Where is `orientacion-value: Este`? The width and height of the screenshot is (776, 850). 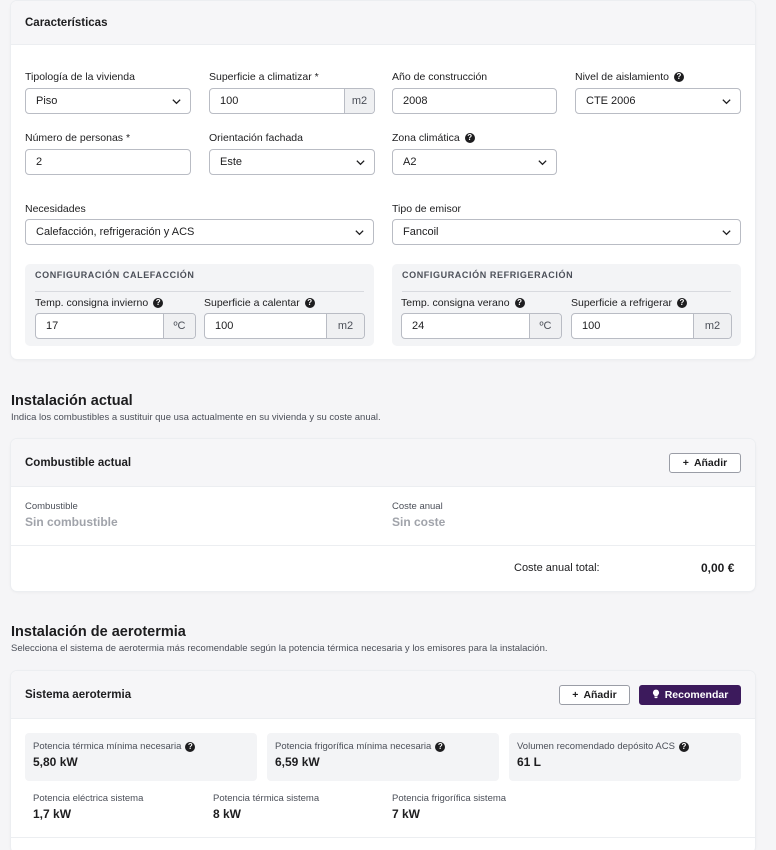 orientacion-value: Este is located at coordinates (231, 162).